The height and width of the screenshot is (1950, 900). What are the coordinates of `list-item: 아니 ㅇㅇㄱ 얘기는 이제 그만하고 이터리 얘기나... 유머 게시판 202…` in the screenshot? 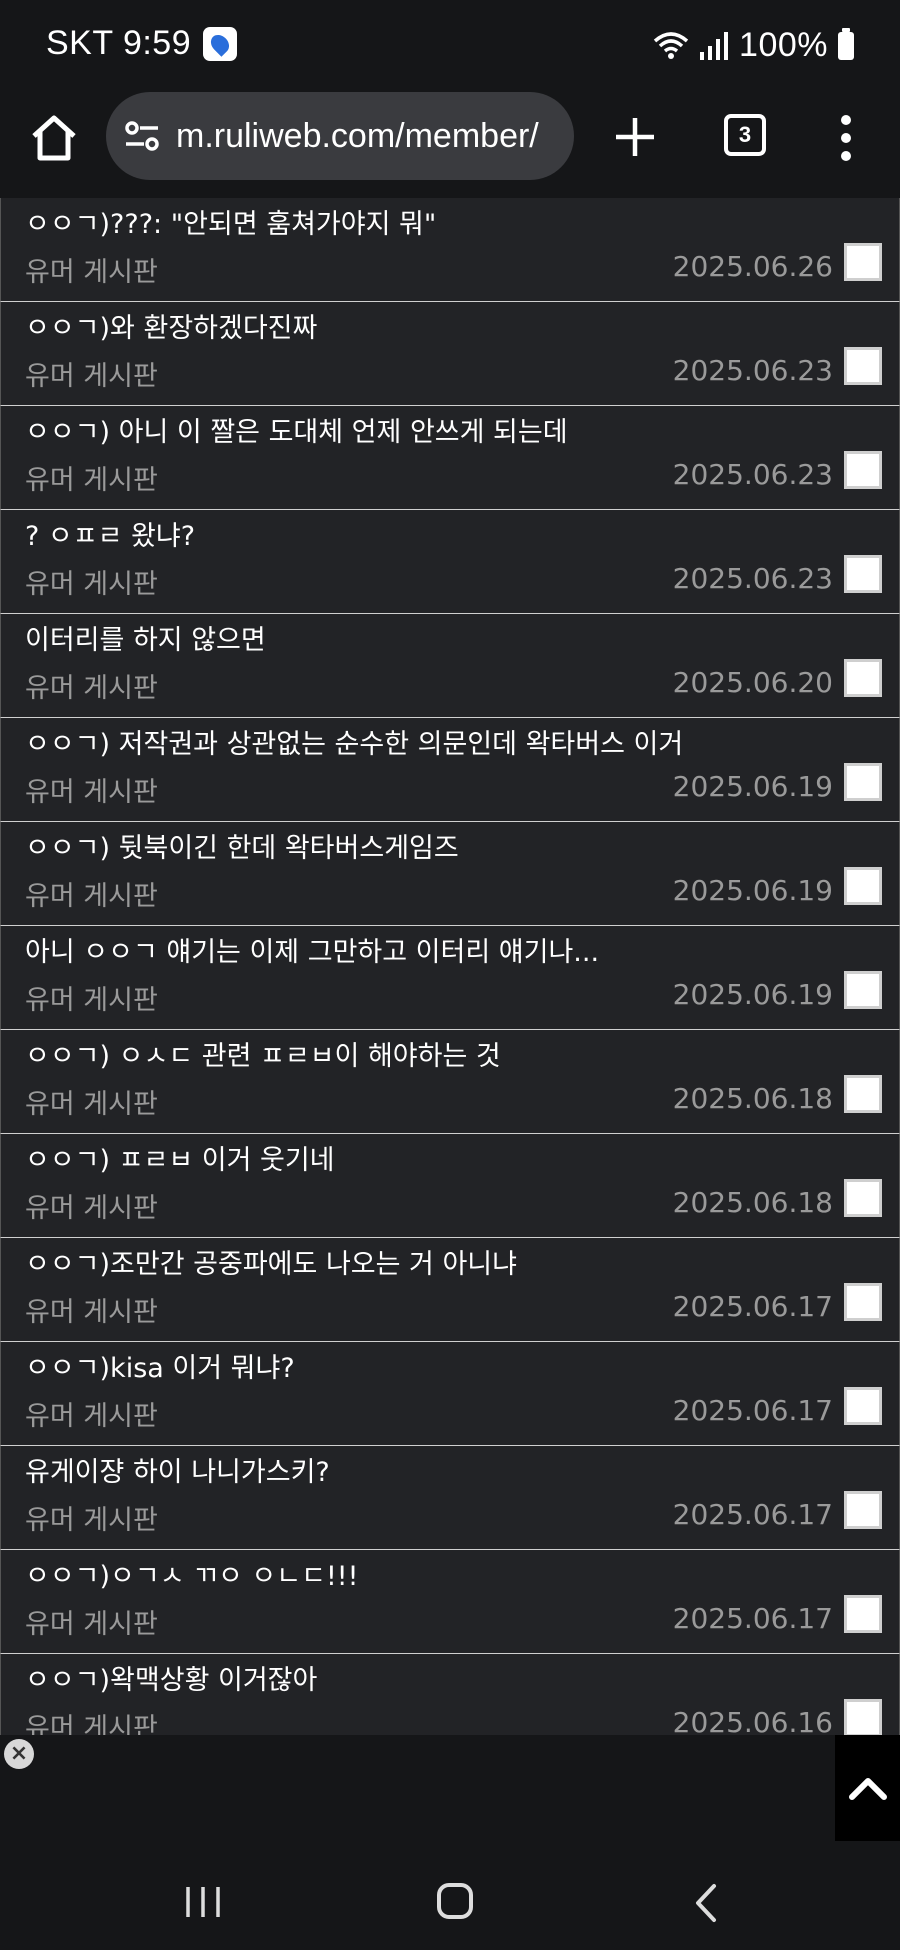 It's located at (450, 978).